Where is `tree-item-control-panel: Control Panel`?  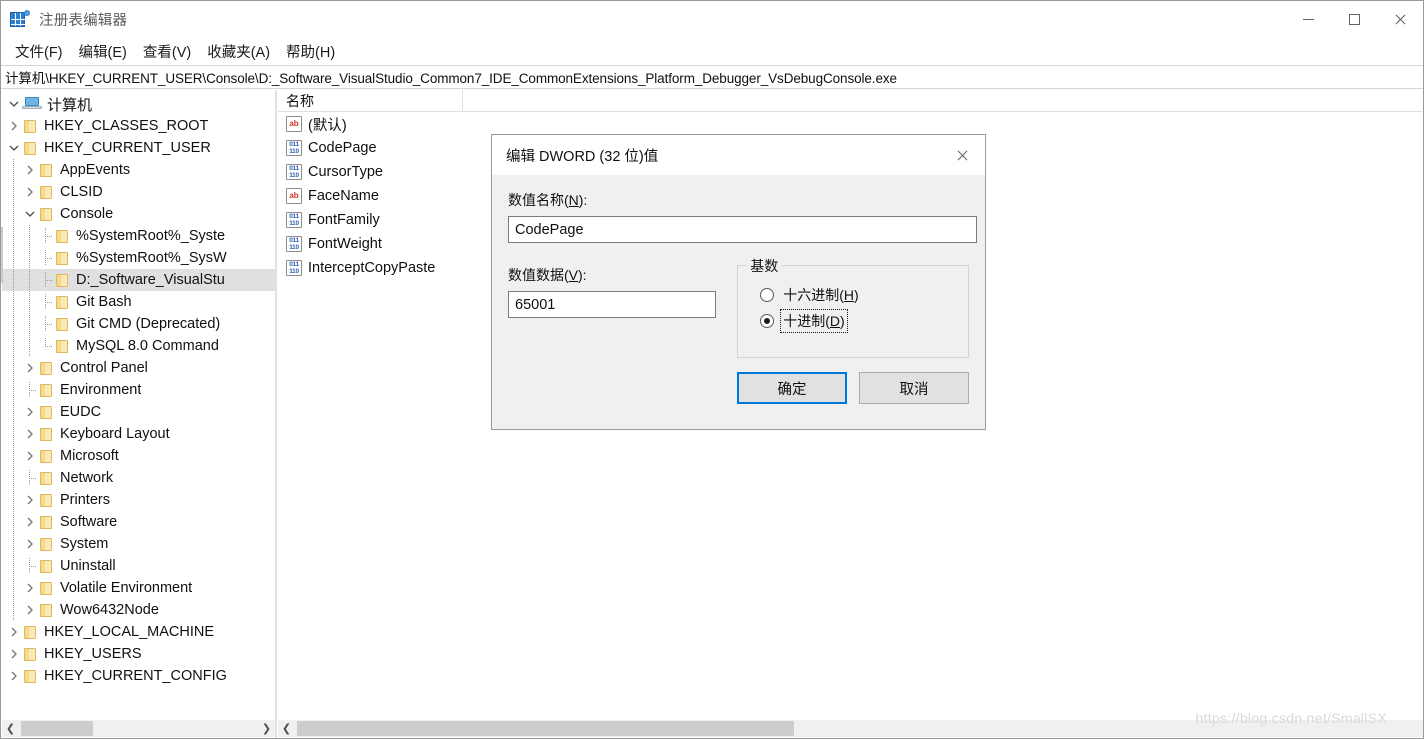
tree-item-control-panel: Control Panel is located at coordinates (138, 368).